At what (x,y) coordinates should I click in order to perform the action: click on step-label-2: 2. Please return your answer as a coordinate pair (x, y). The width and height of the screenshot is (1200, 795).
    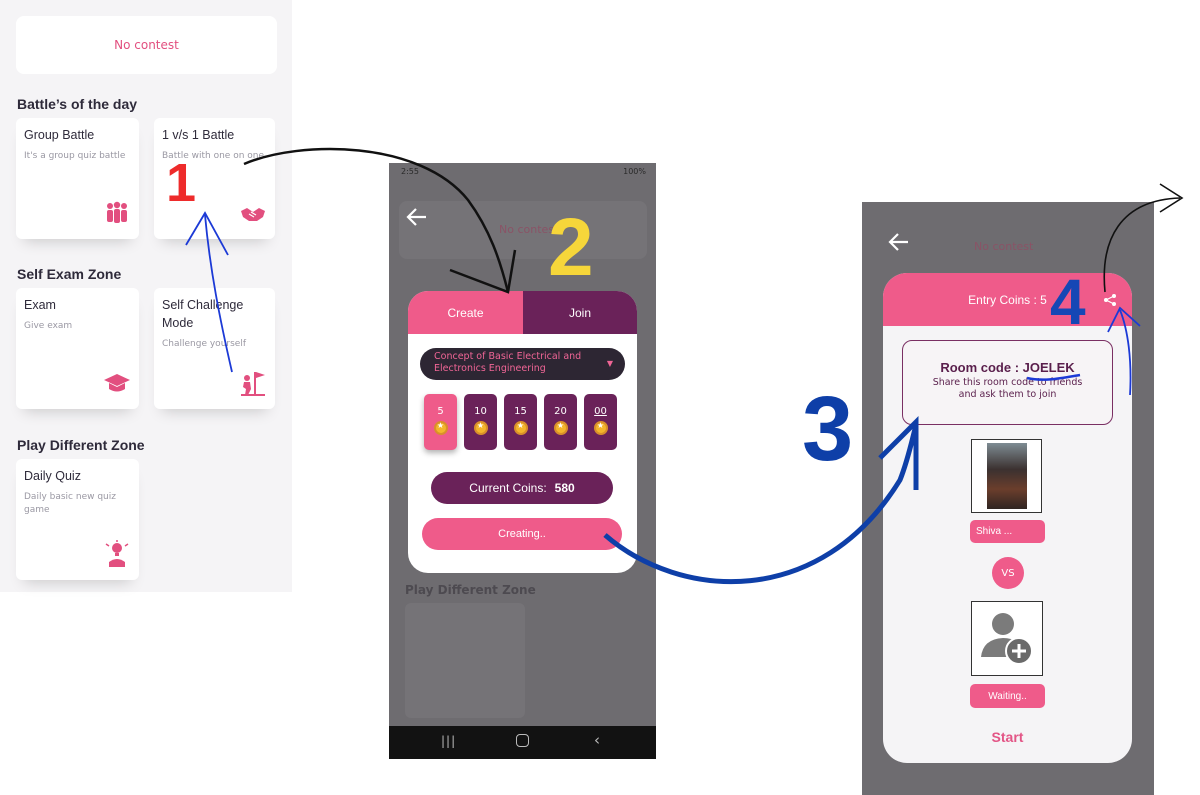
    Looking at the image, I should click on (571, 247).